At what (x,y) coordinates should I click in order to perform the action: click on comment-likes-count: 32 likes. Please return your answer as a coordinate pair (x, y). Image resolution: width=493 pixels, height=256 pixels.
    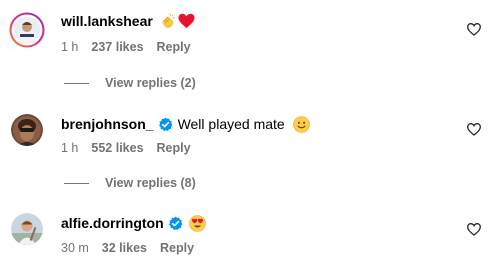
    Looking at the image, I should click on (124, 248).